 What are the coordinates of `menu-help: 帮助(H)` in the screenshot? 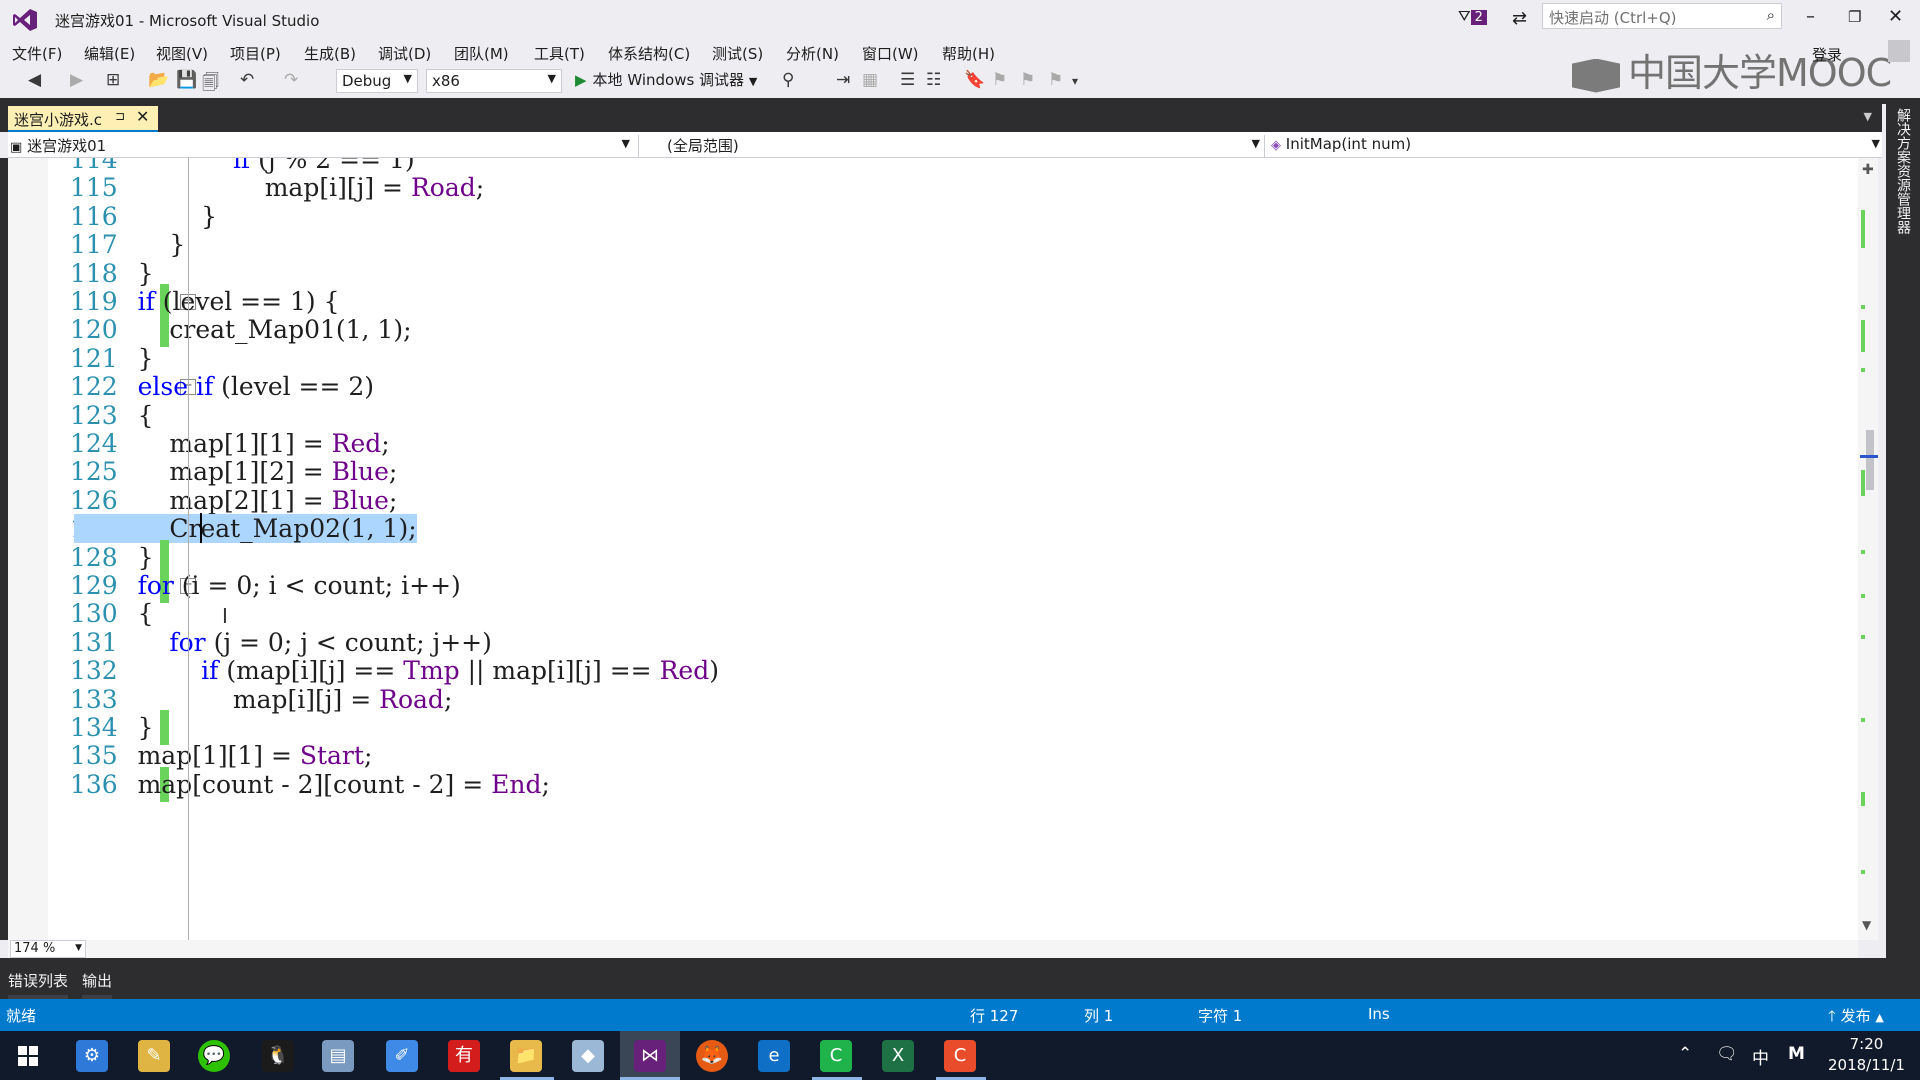 It's located at (968, 53).